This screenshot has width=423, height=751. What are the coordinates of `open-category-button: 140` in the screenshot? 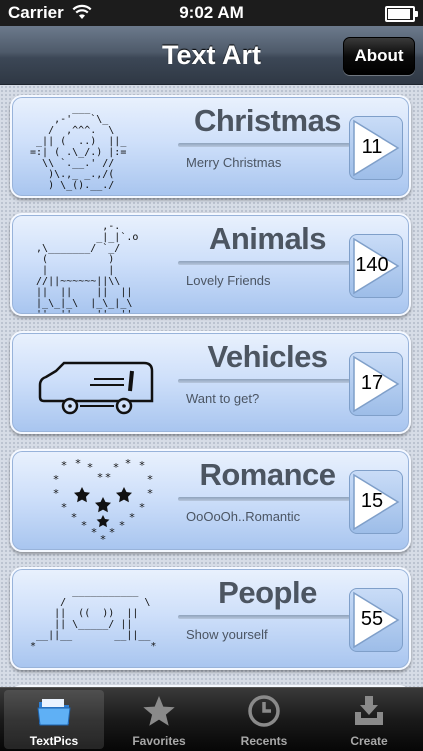 It's located at (376, 266).